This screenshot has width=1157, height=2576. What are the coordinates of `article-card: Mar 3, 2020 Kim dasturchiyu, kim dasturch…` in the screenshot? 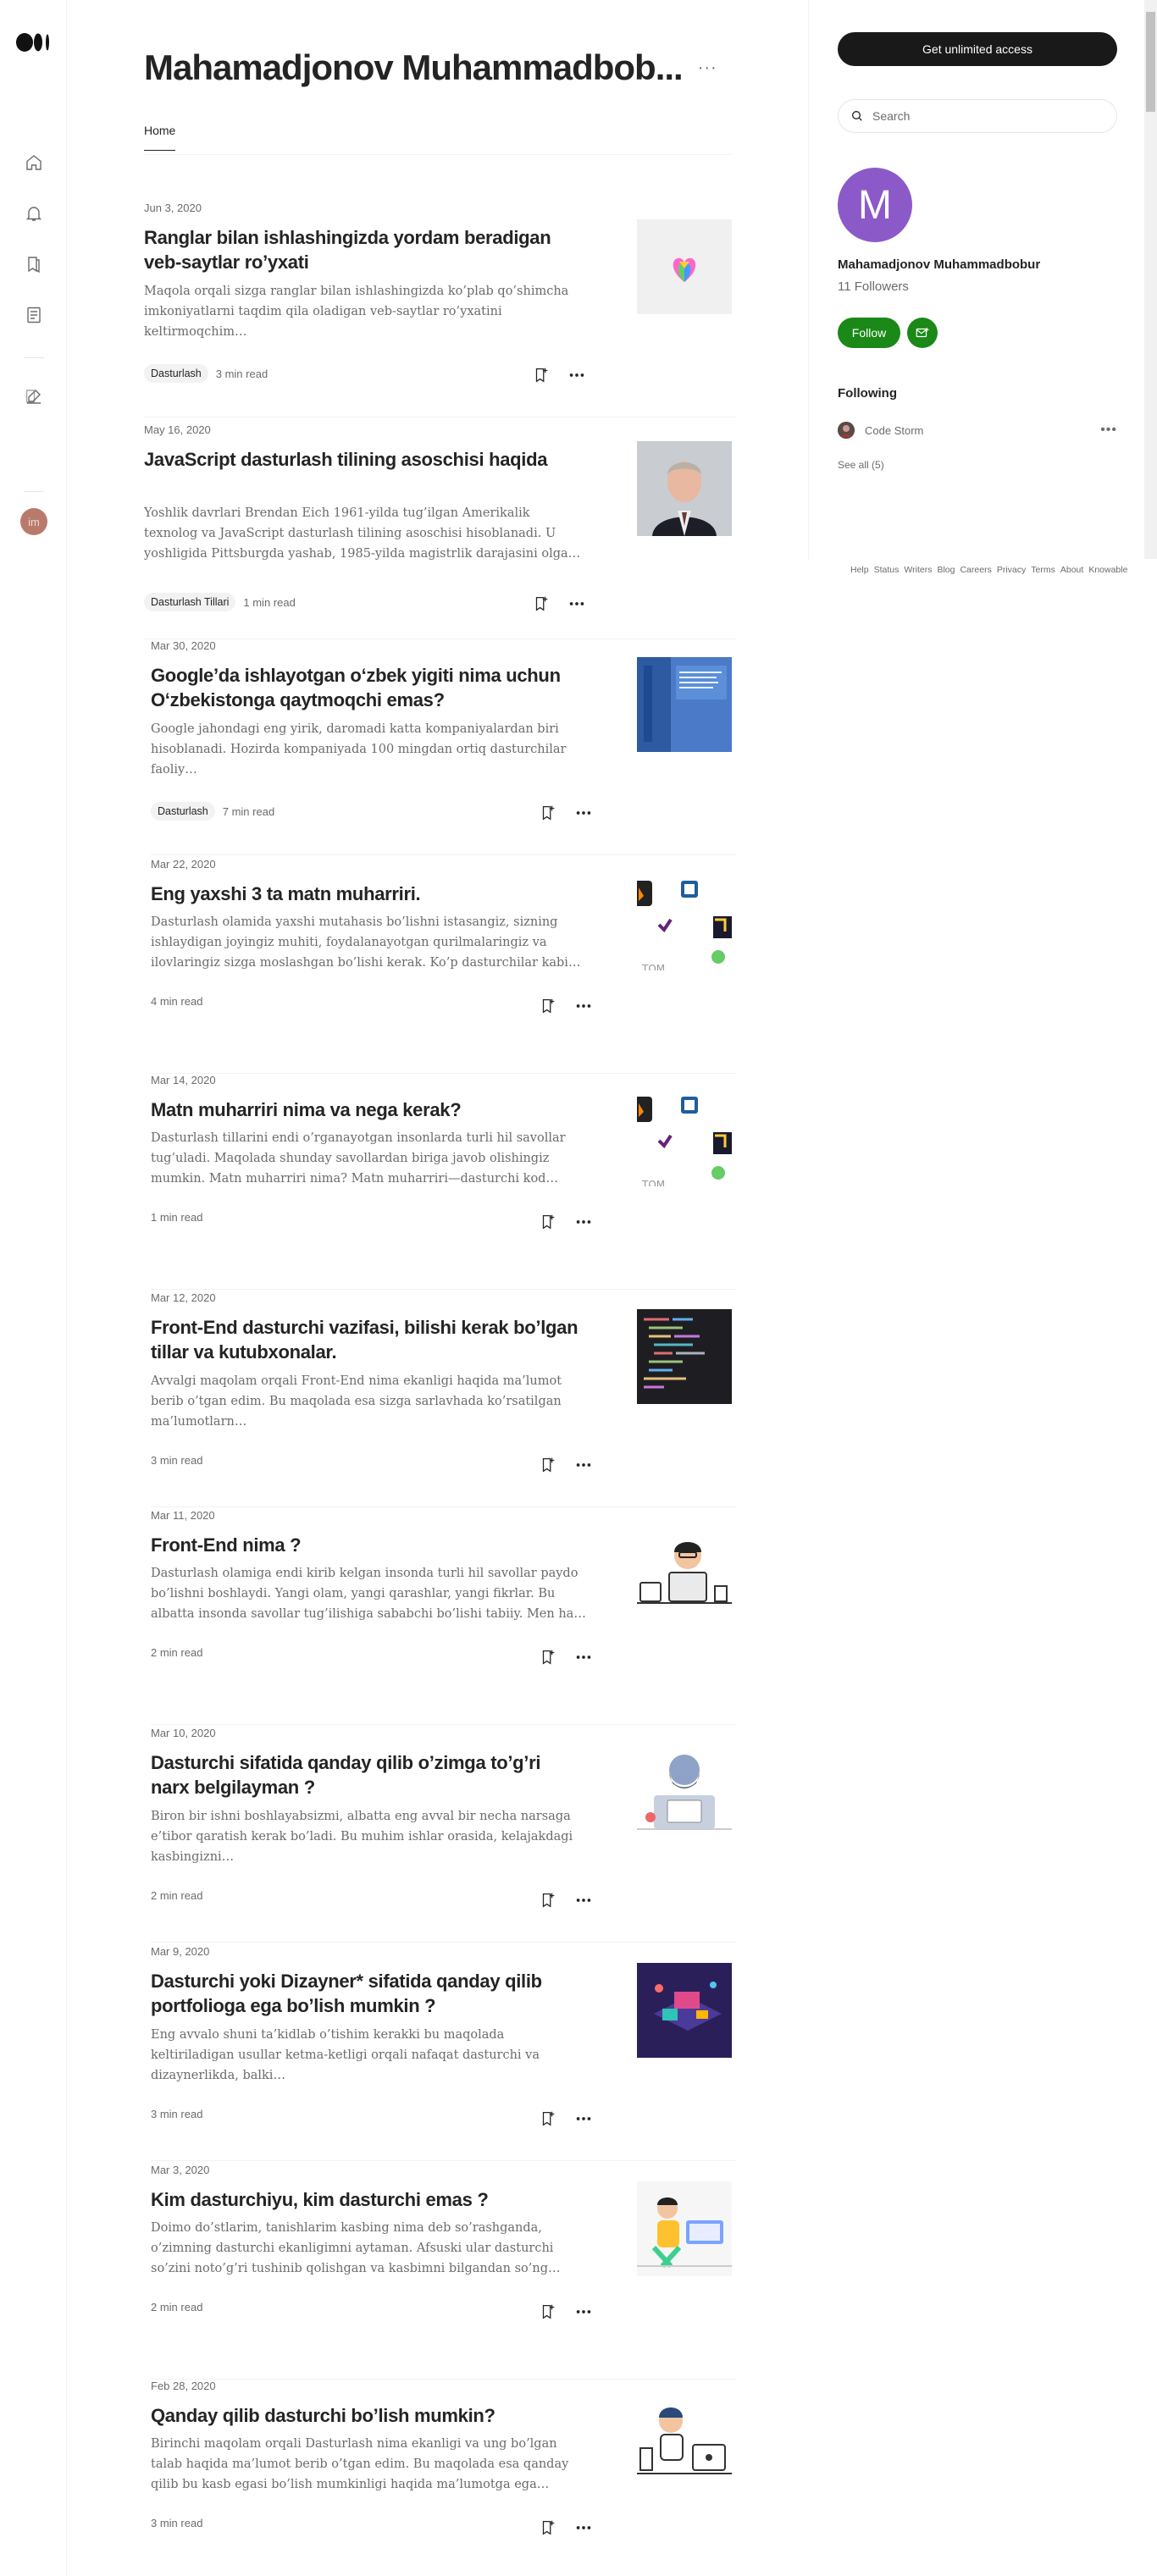 It's located at (444, 2272).